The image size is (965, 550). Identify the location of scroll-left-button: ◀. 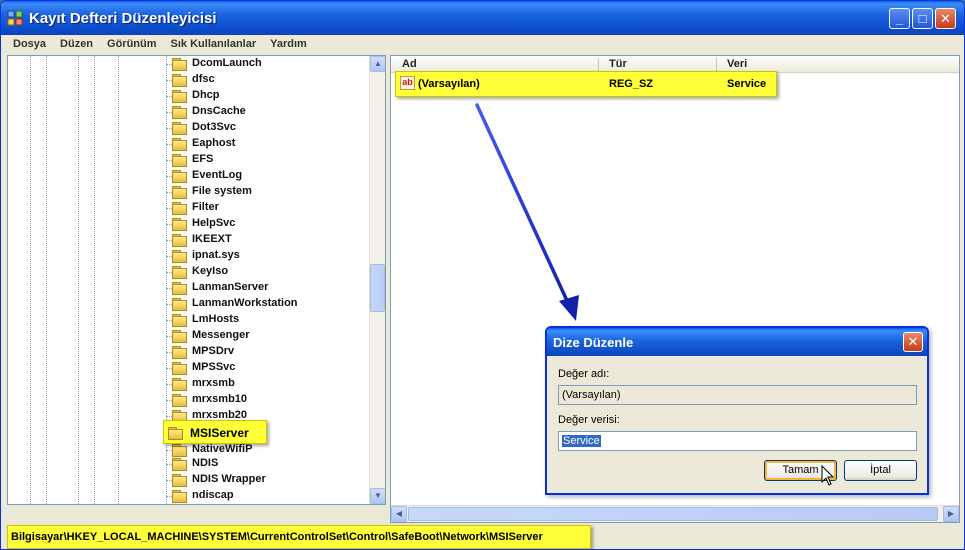
(399, 514).